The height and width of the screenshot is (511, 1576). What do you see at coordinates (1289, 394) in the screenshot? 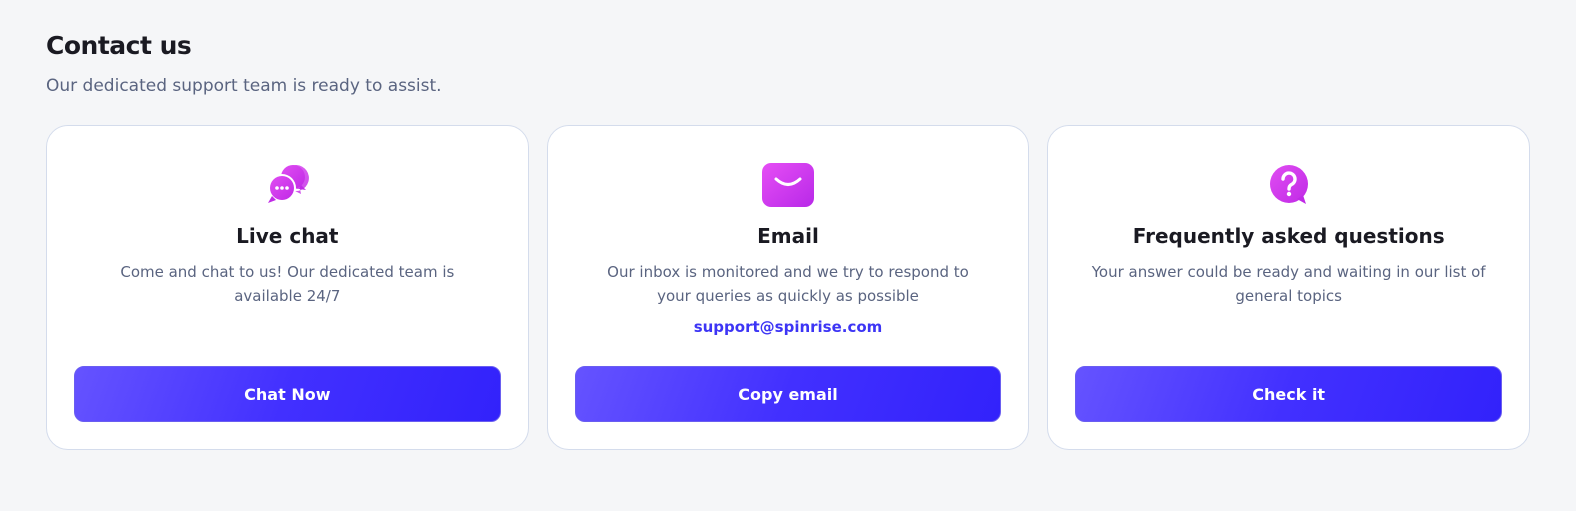
I see `check-it-button: Check it` at bounding box center [1289, 394].